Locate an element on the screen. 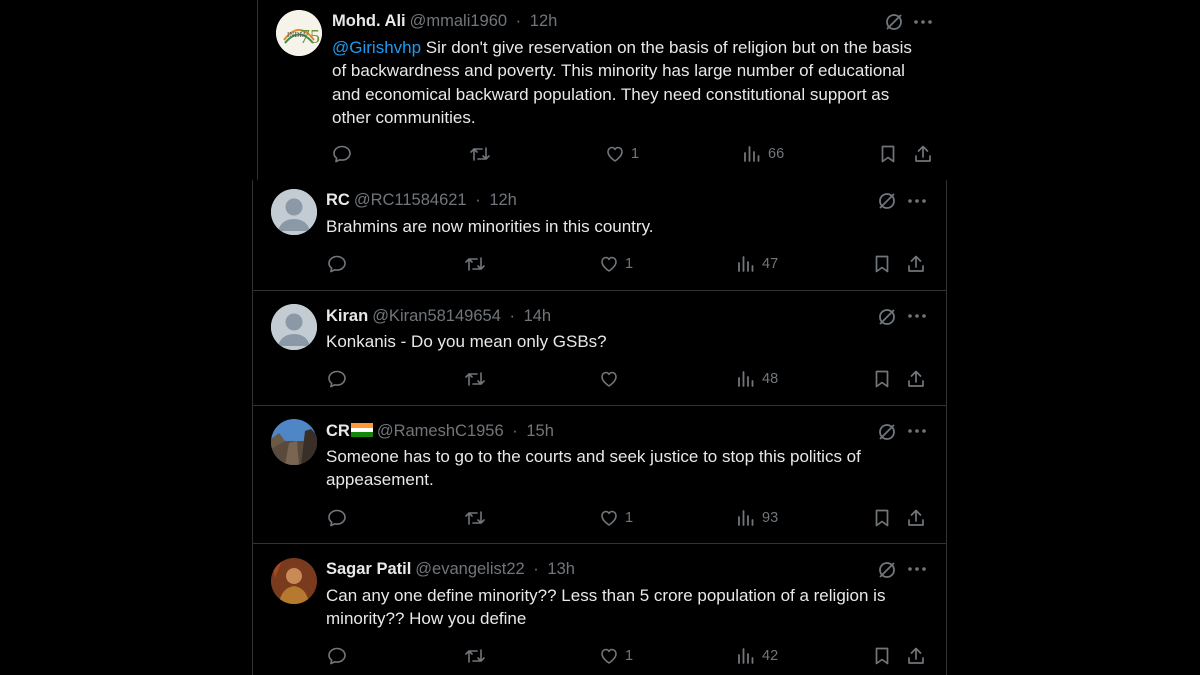 The width and height of the screenshot is (1200, 675). display-name: CR is located at coordinates (338, 431).